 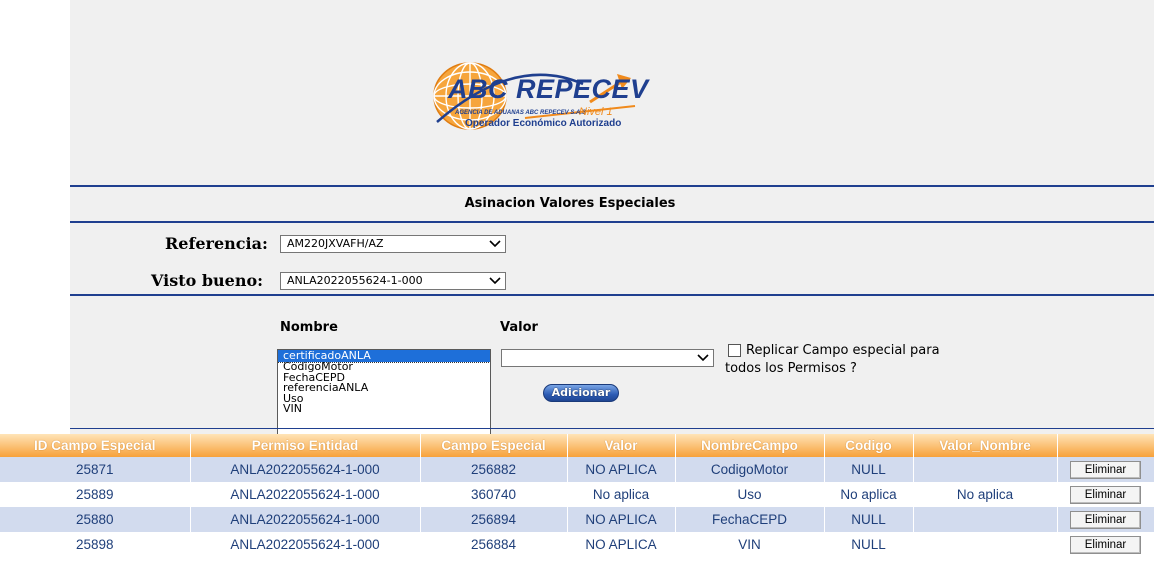 I want to click on add-button: Adicionar, so click(x=581, y=393).